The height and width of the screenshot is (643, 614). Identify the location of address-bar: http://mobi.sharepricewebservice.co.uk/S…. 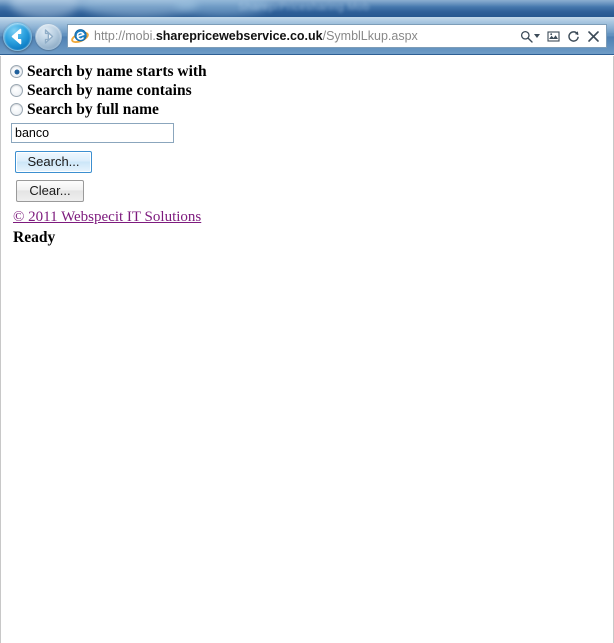
(337, 36).